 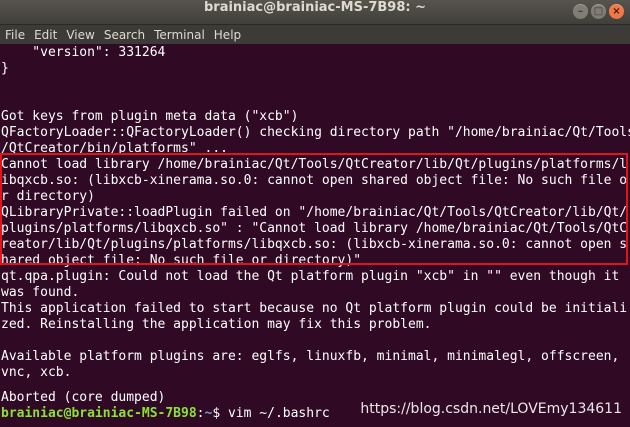 I want to click on terminal-line: Aborted (core dumped), so click(x=83, y=397).